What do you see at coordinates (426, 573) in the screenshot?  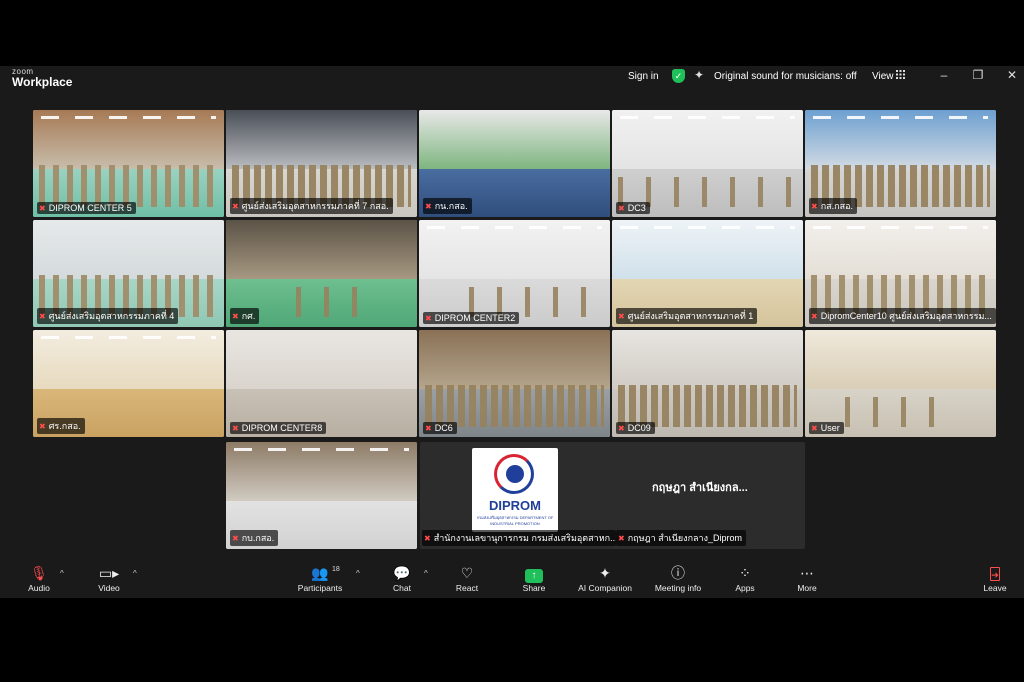 I see `chat-options-caret: ^` at bounding box center [426, 573].